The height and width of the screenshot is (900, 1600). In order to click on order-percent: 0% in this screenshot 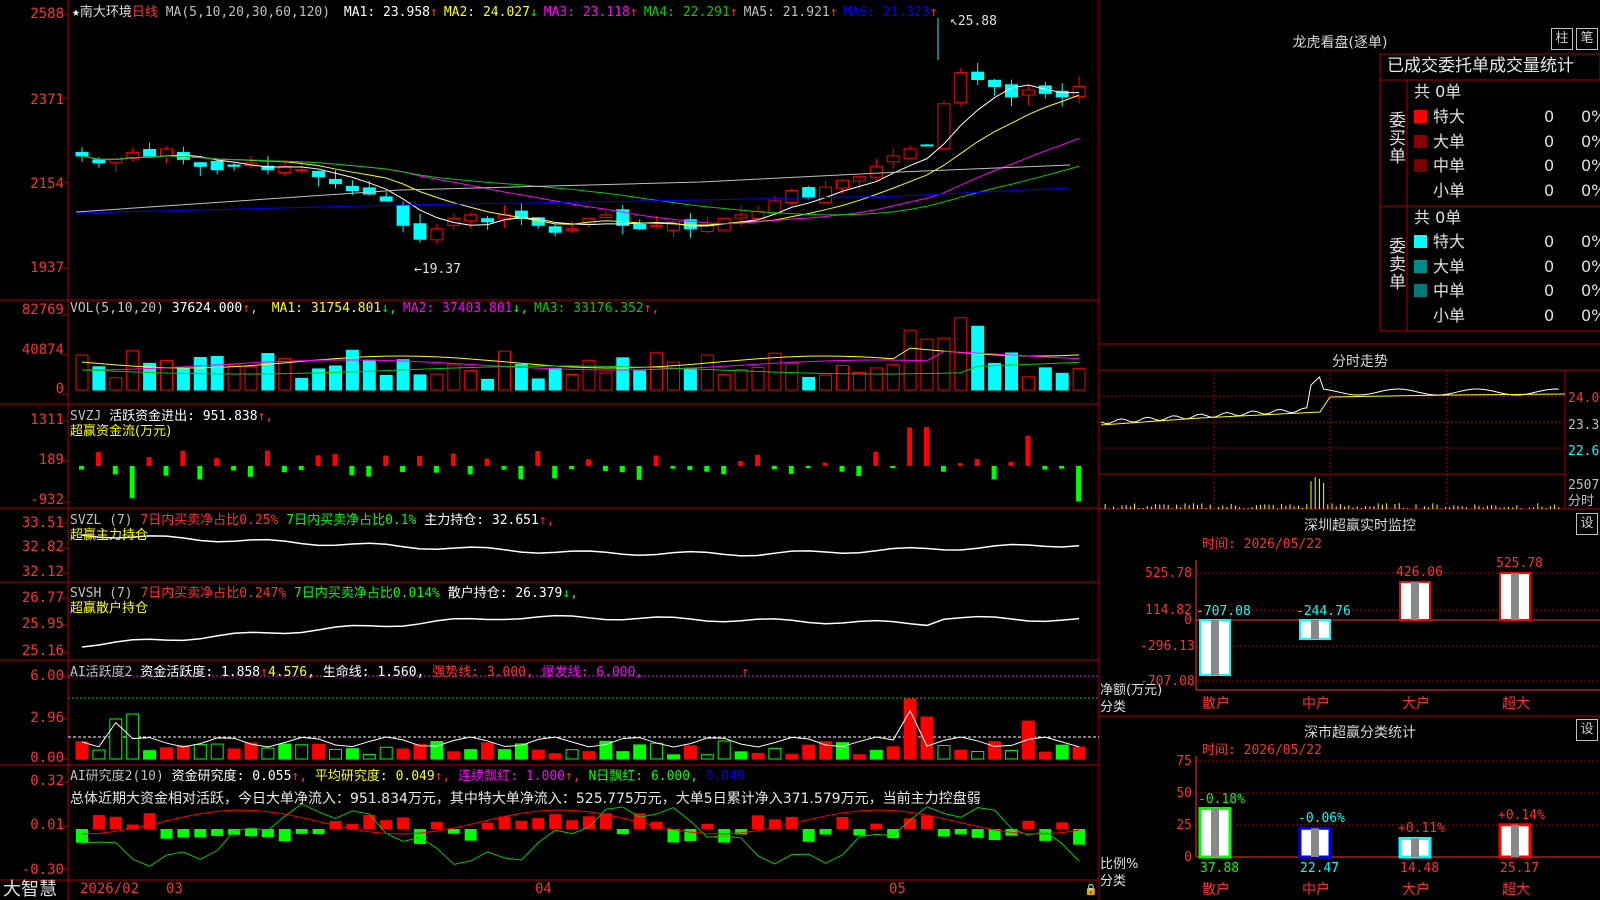, I will do `click(1590, 165)`.